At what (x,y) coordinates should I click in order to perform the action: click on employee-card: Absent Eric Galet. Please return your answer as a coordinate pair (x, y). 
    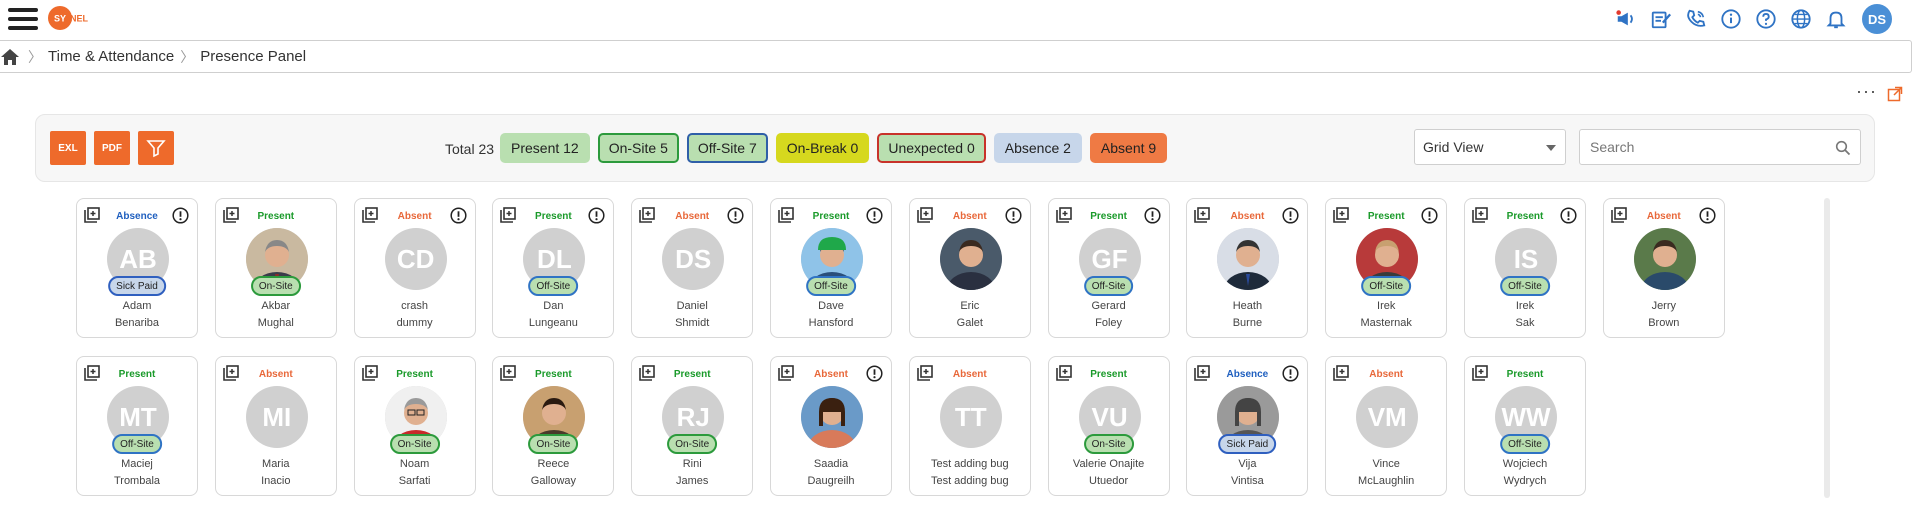
    Looking at the image, I should click on (969, 268).